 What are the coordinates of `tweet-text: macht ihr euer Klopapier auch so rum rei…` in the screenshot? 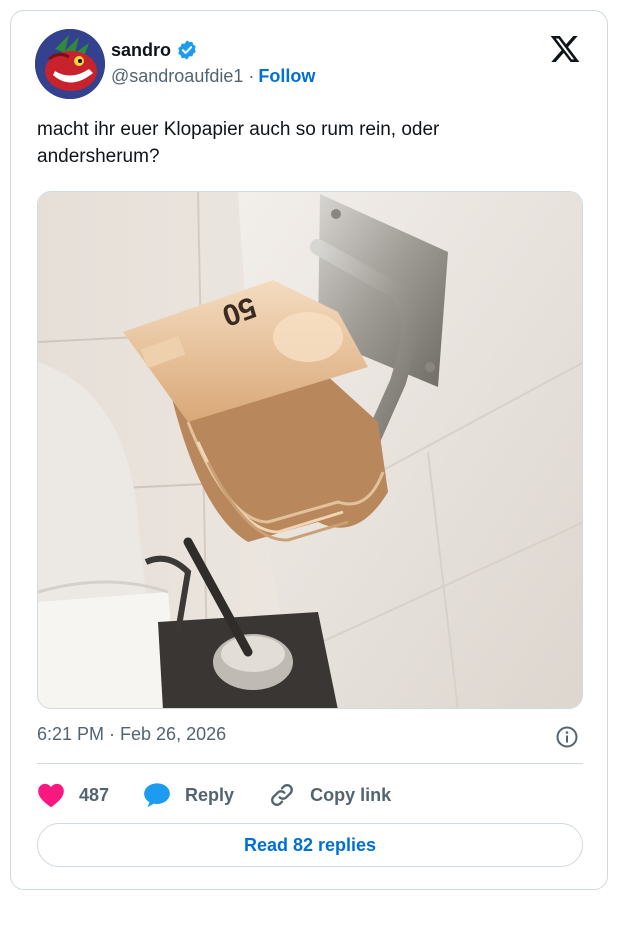 It's located at (238, 143).